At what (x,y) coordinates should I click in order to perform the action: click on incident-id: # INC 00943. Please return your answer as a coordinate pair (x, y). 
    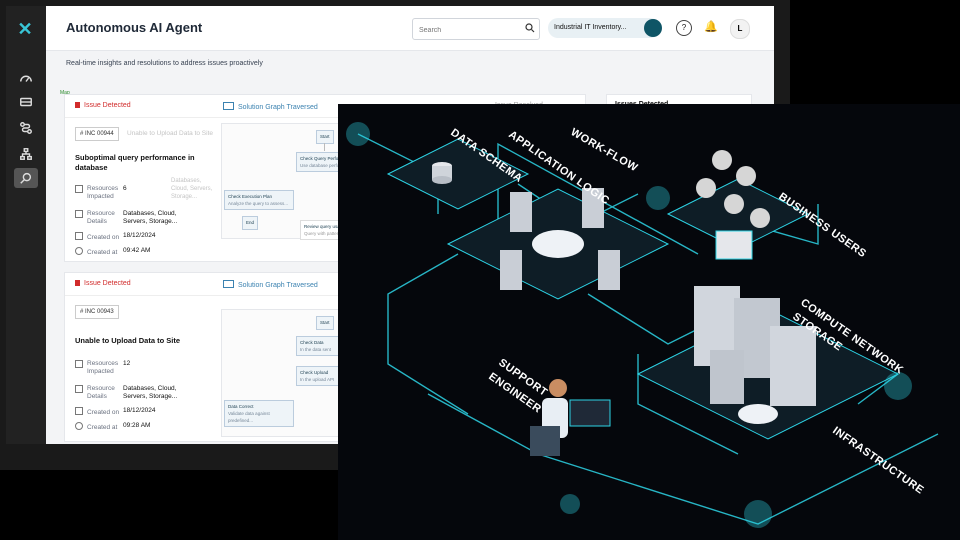
    Looking at the image, I should click on (97, 312).